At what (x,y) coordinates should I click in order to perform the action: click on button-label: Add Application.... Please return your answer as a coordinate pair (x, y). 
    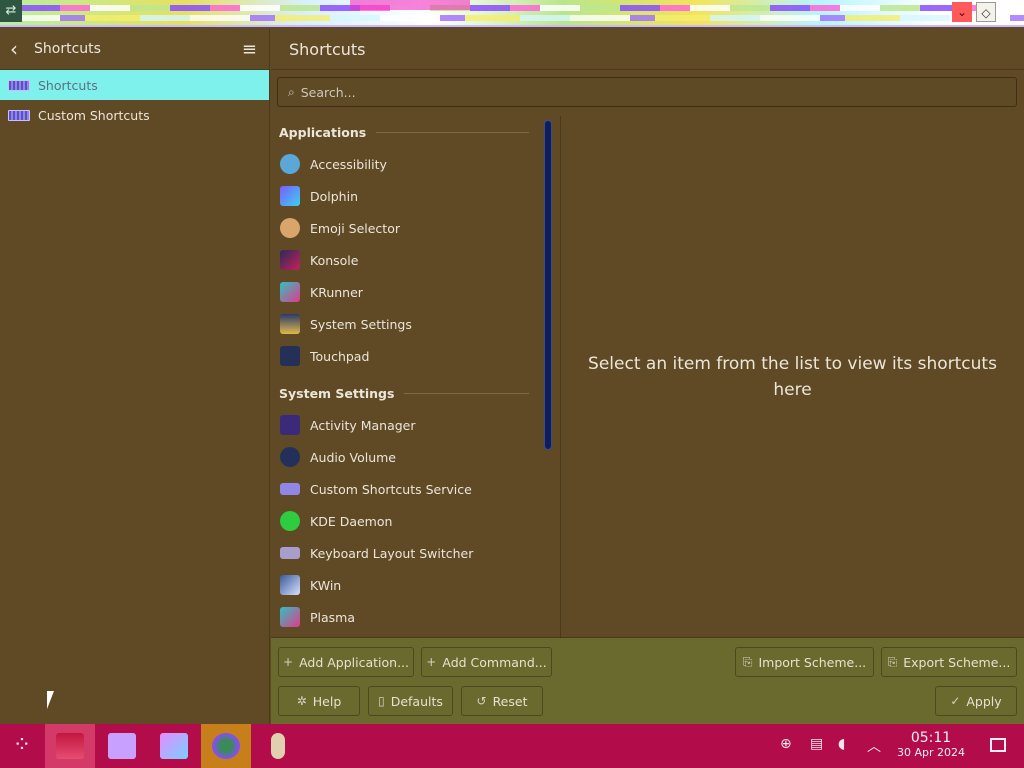
    Looking at the image, I should click on (354, 662).